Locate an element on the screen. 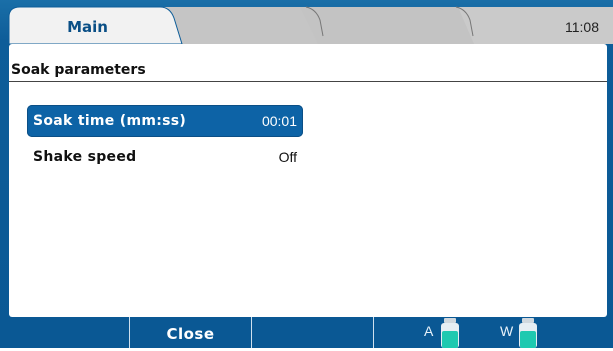  soak-time-value: 00:01 is located at coordinates (279, 121).